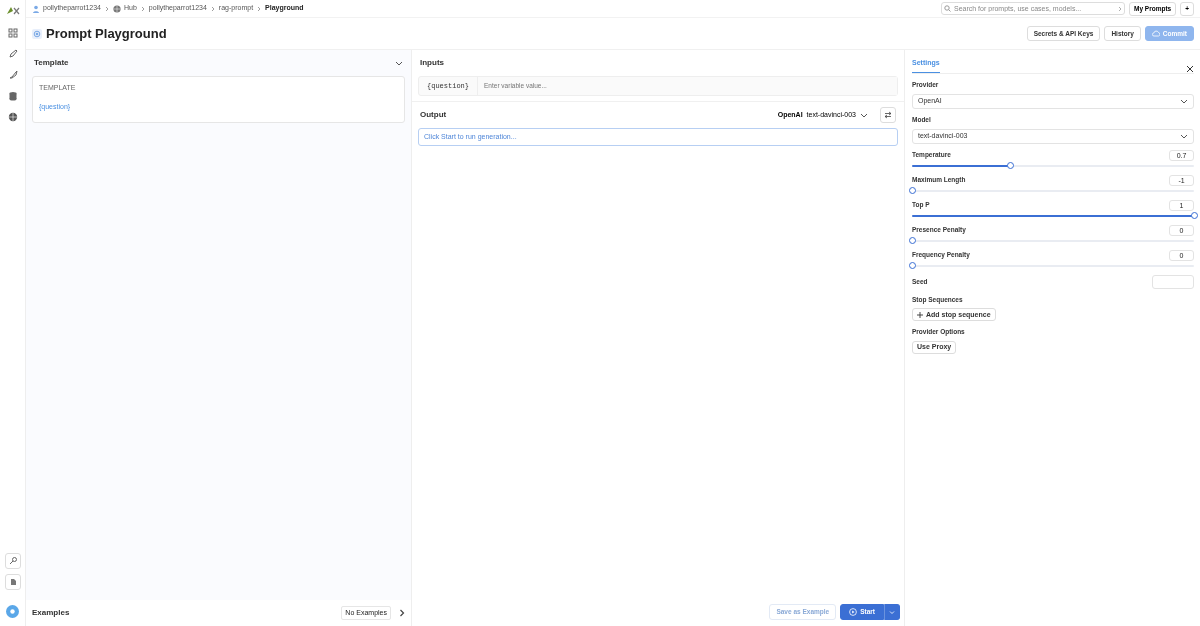 The image size is (1200, 626). I want to click on cloud-upload-icon, so click(1155, 33).